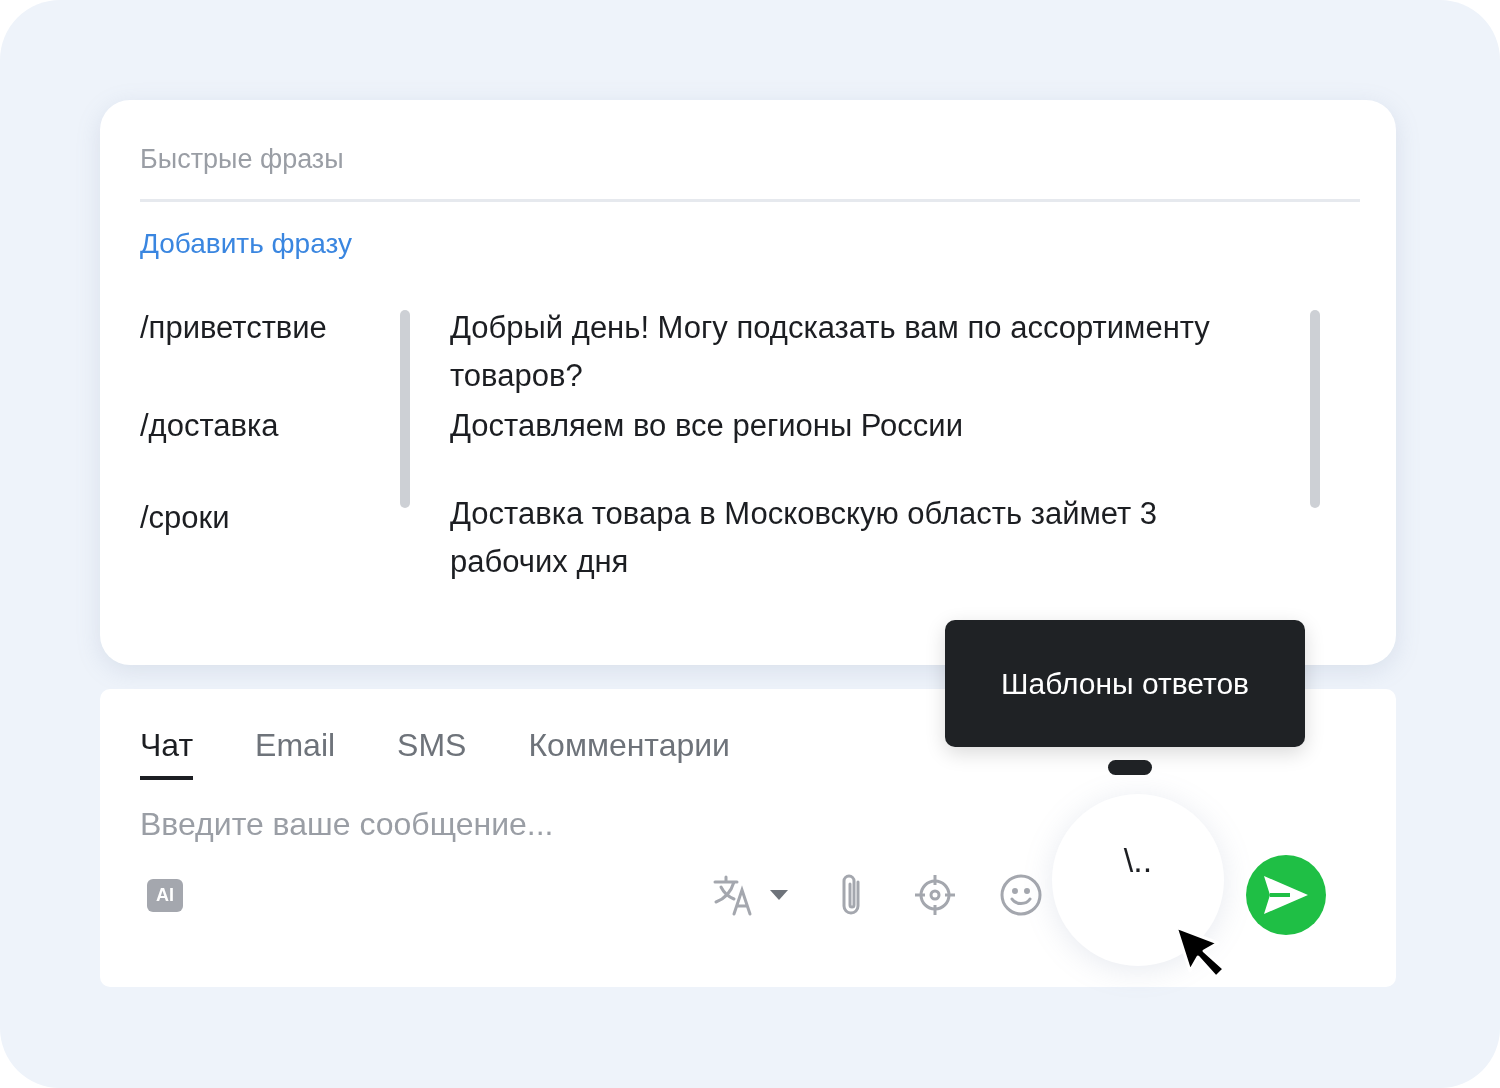  I want to click on add-phrase-link: Добавить фразу, so click(246, 244).